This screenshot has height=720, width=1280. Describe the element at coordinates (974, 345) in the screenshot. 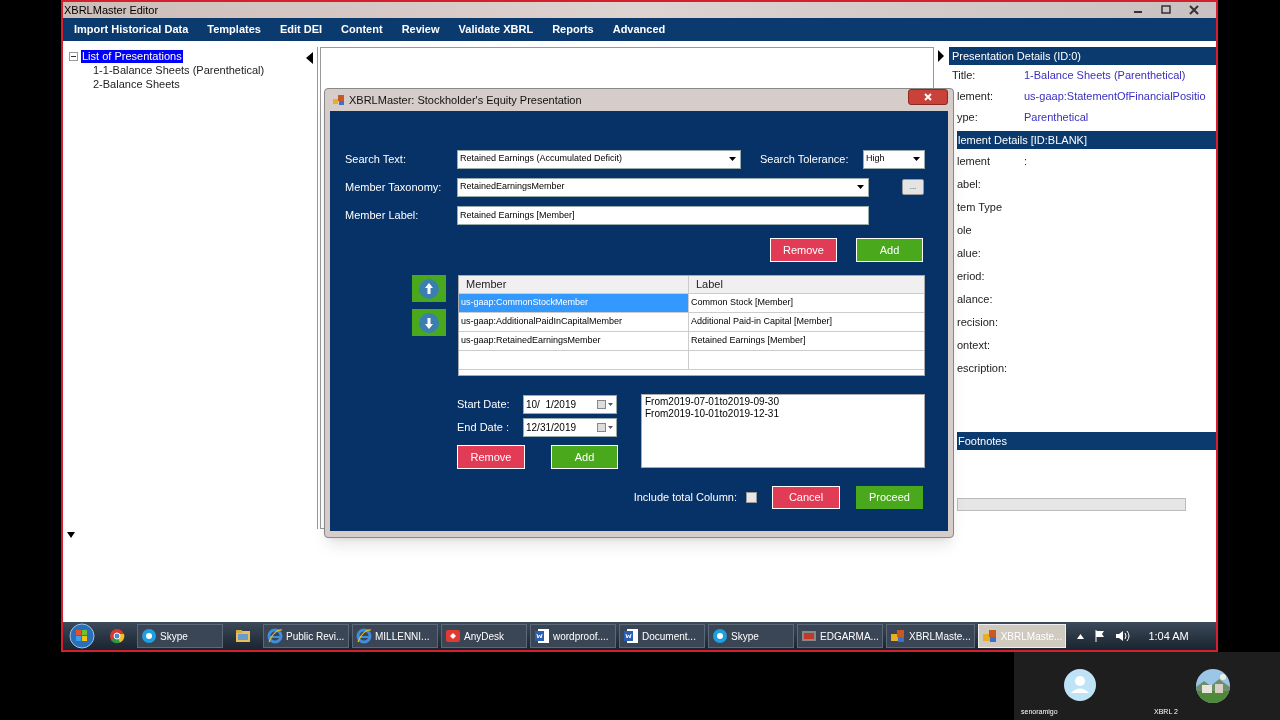

I see `field-label: ontext:` at that location.